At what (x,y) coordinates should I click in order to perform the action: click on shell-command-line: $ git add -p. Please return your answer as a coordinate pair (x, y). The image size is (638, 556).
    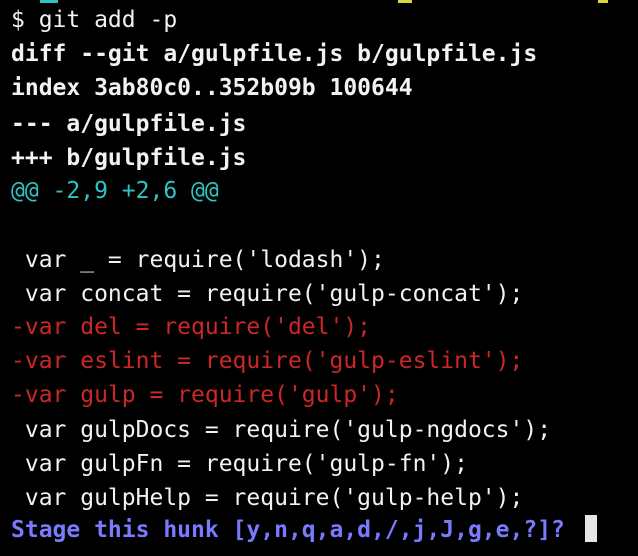
    Looking at the image, I should click on (94, 20).